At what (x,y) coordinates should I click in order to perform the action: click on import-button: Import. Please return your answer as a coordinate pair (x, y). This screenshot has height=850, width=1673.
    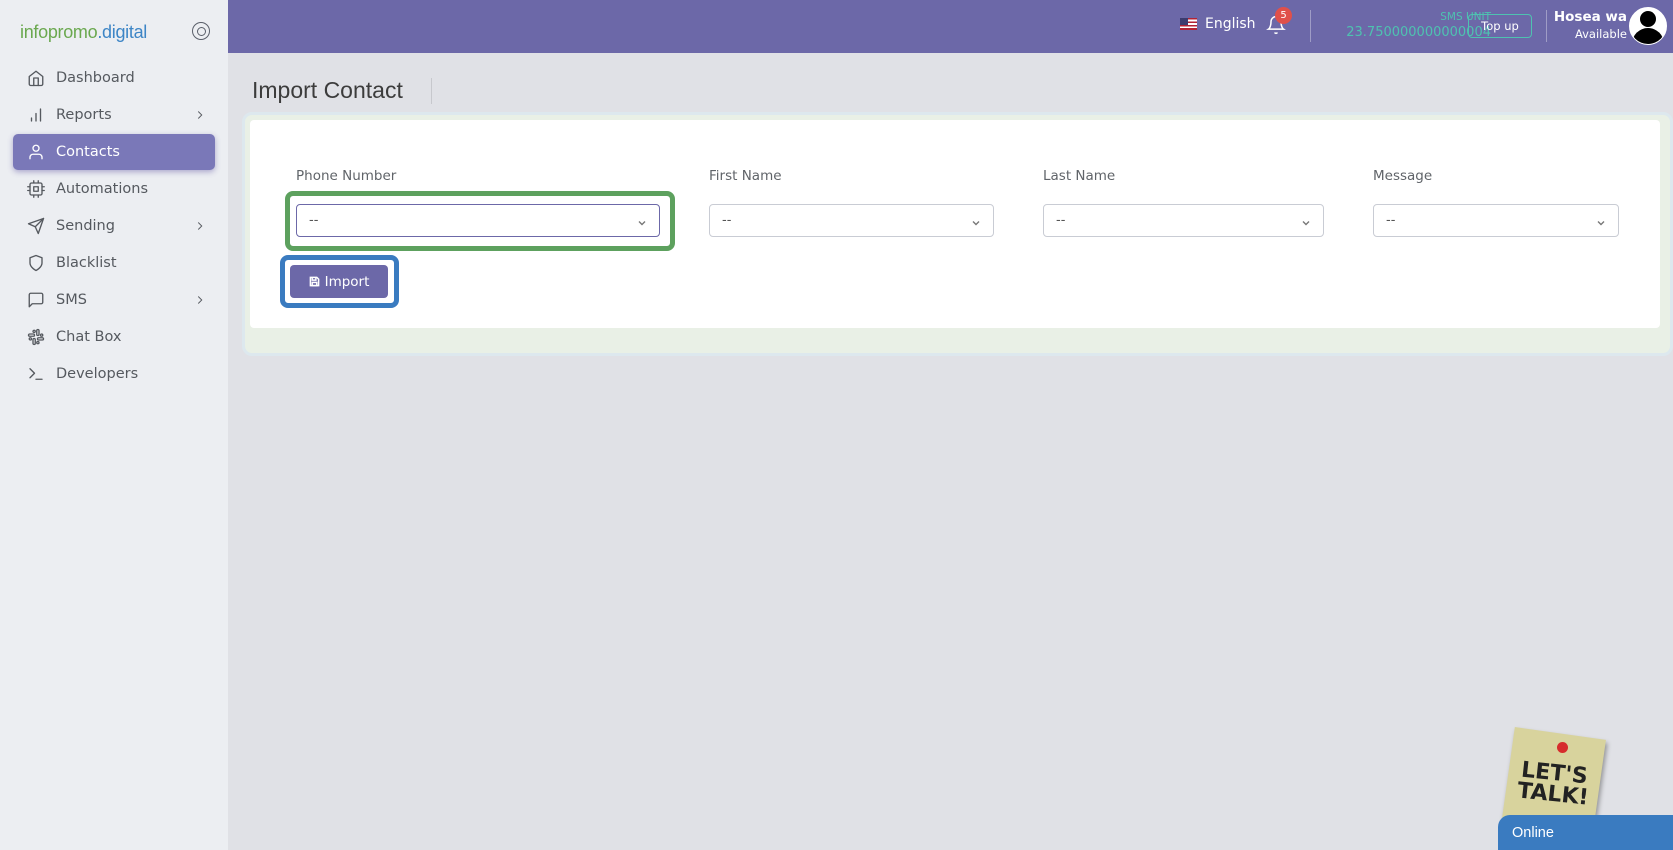
    Looking at the image, I should click on (339, 281).